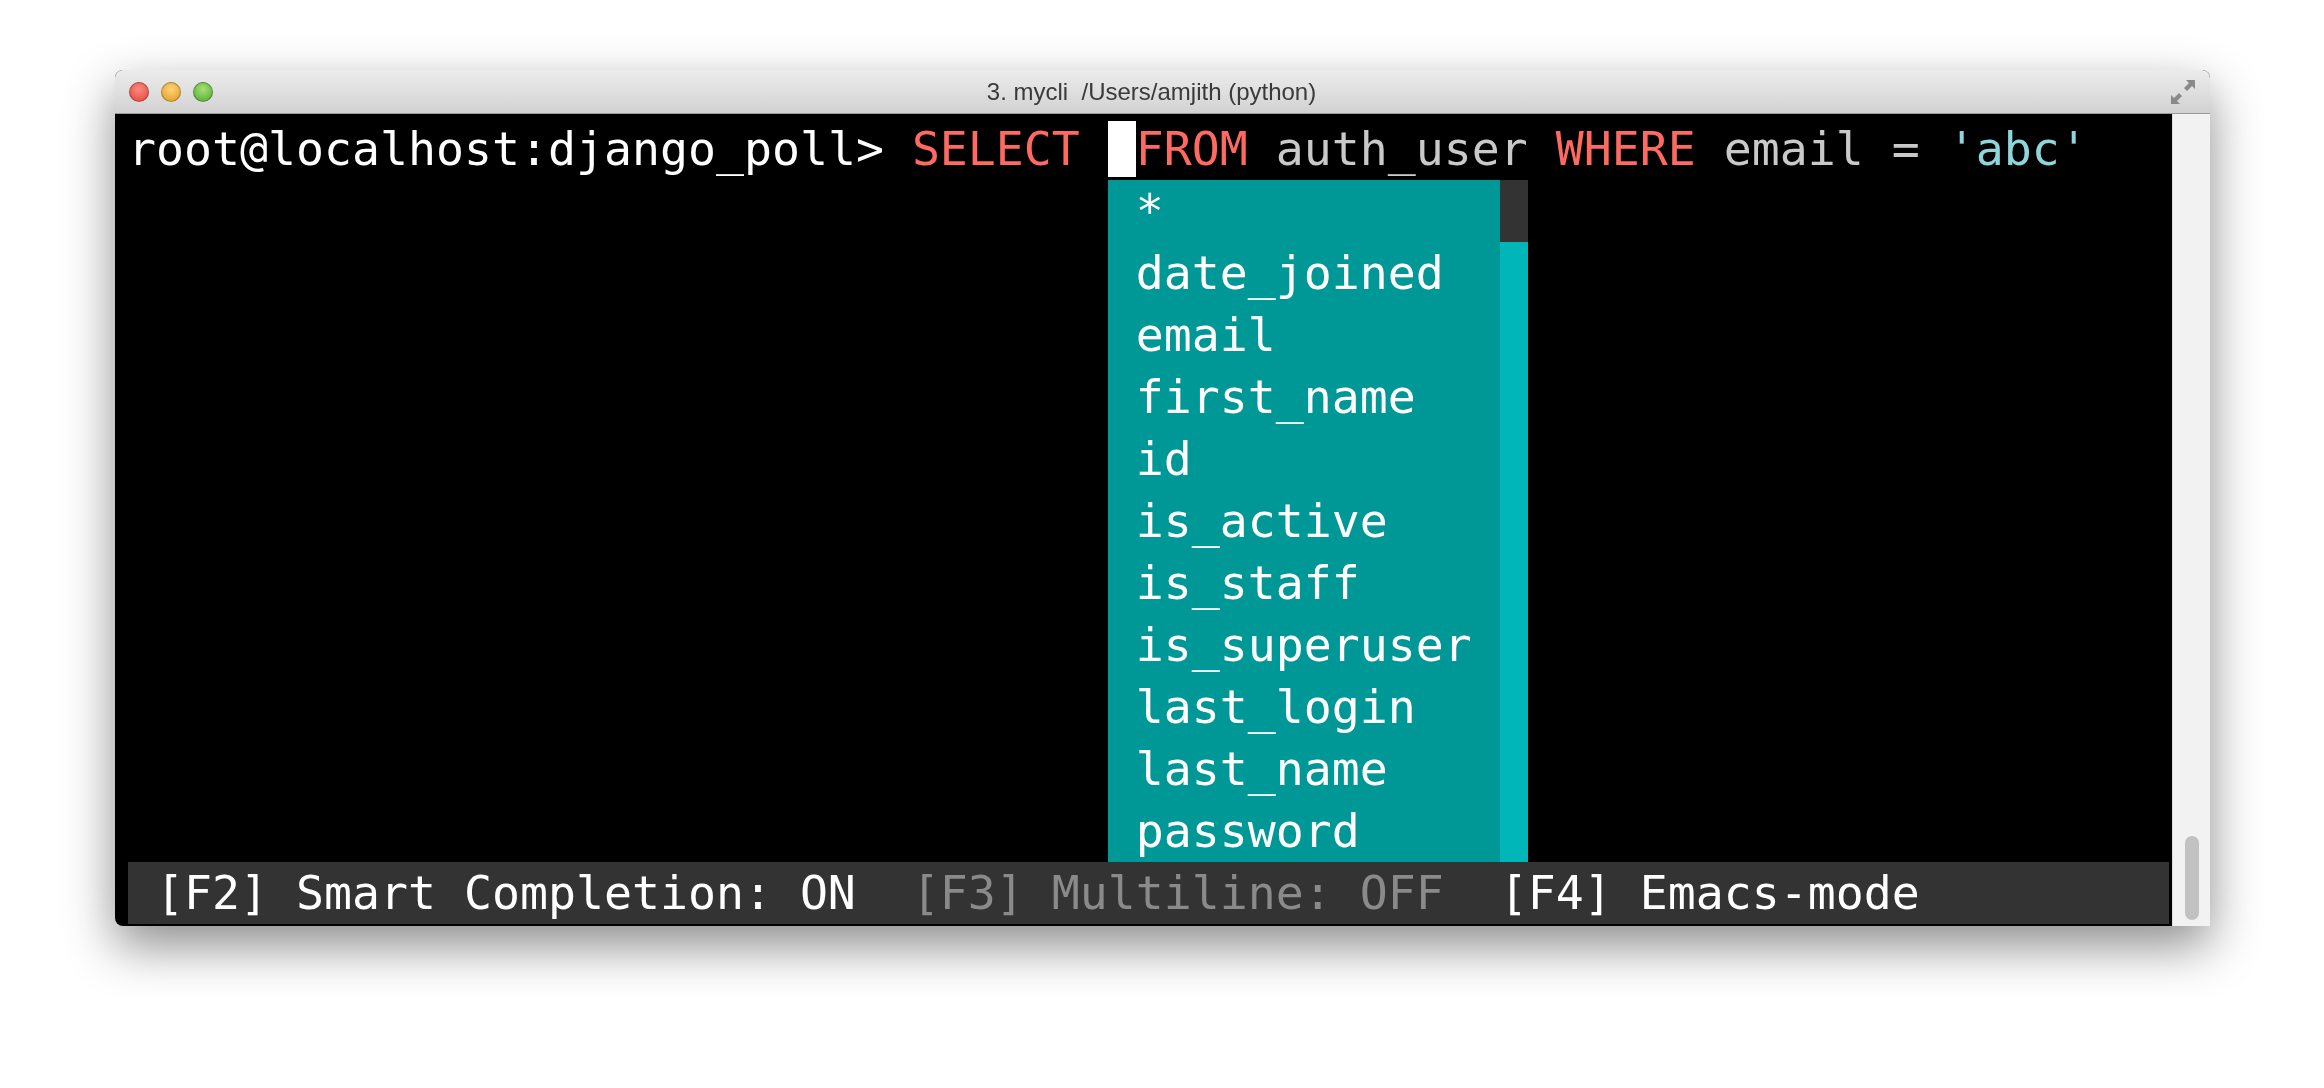 This screenshot has width=2324, height=1088. I want to click on completion-item: *, so click(1303, 211).